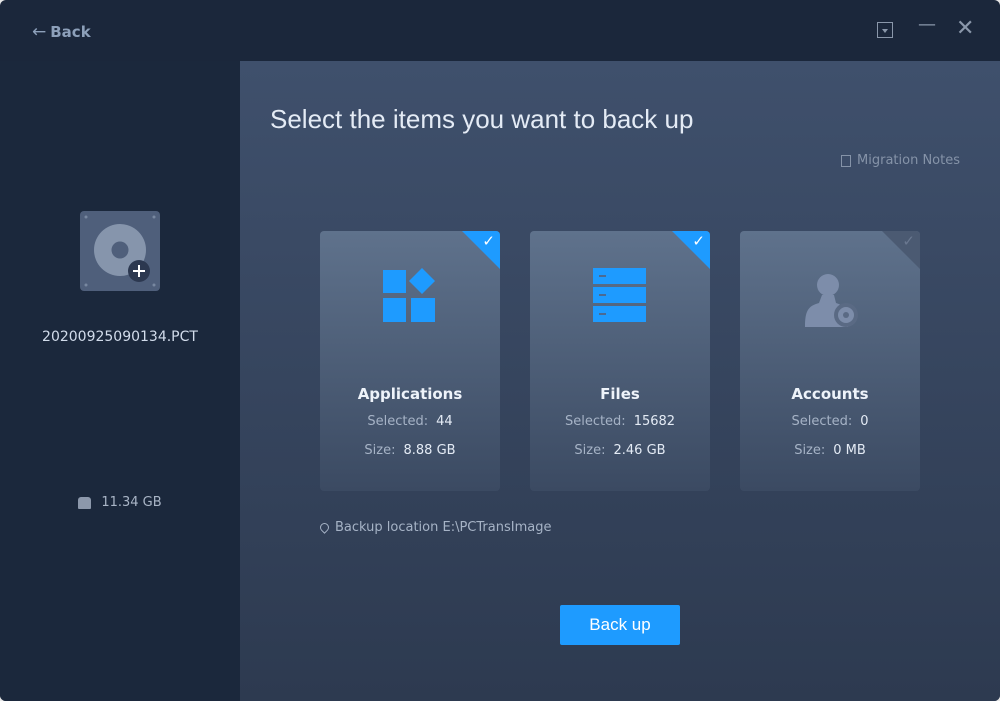 The image size is (1000, 701). I want to click on card-files: ✓ Files Selected: 15682 Size: 2.46 GB, so click(620, 361).